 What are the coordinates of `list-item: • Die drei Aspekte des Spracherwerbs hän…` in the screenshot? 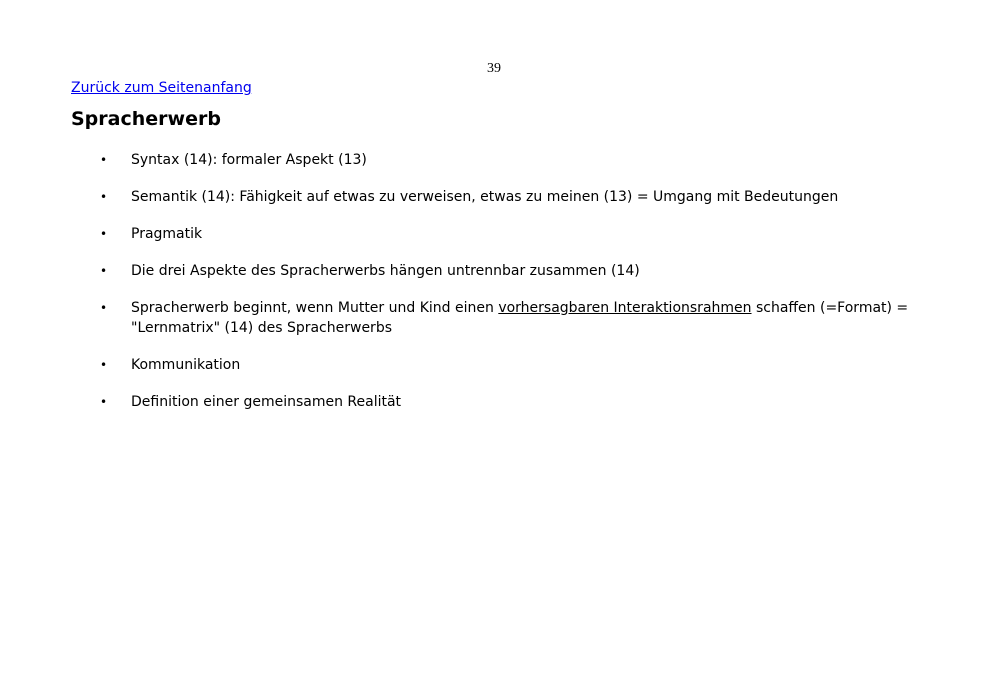 It's located at (491, 271).